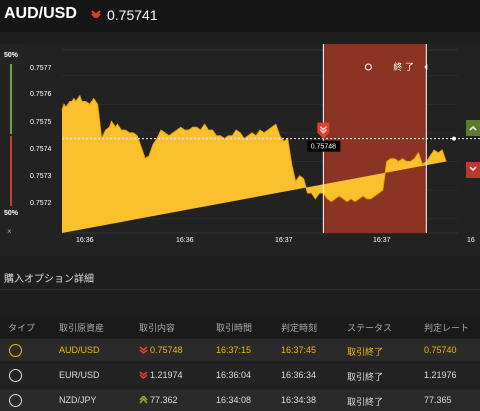 The image size is (480, 411). Describe the element at coordinates (11, 99) in the screenshot. I see `up-ratio-bar` at that location.